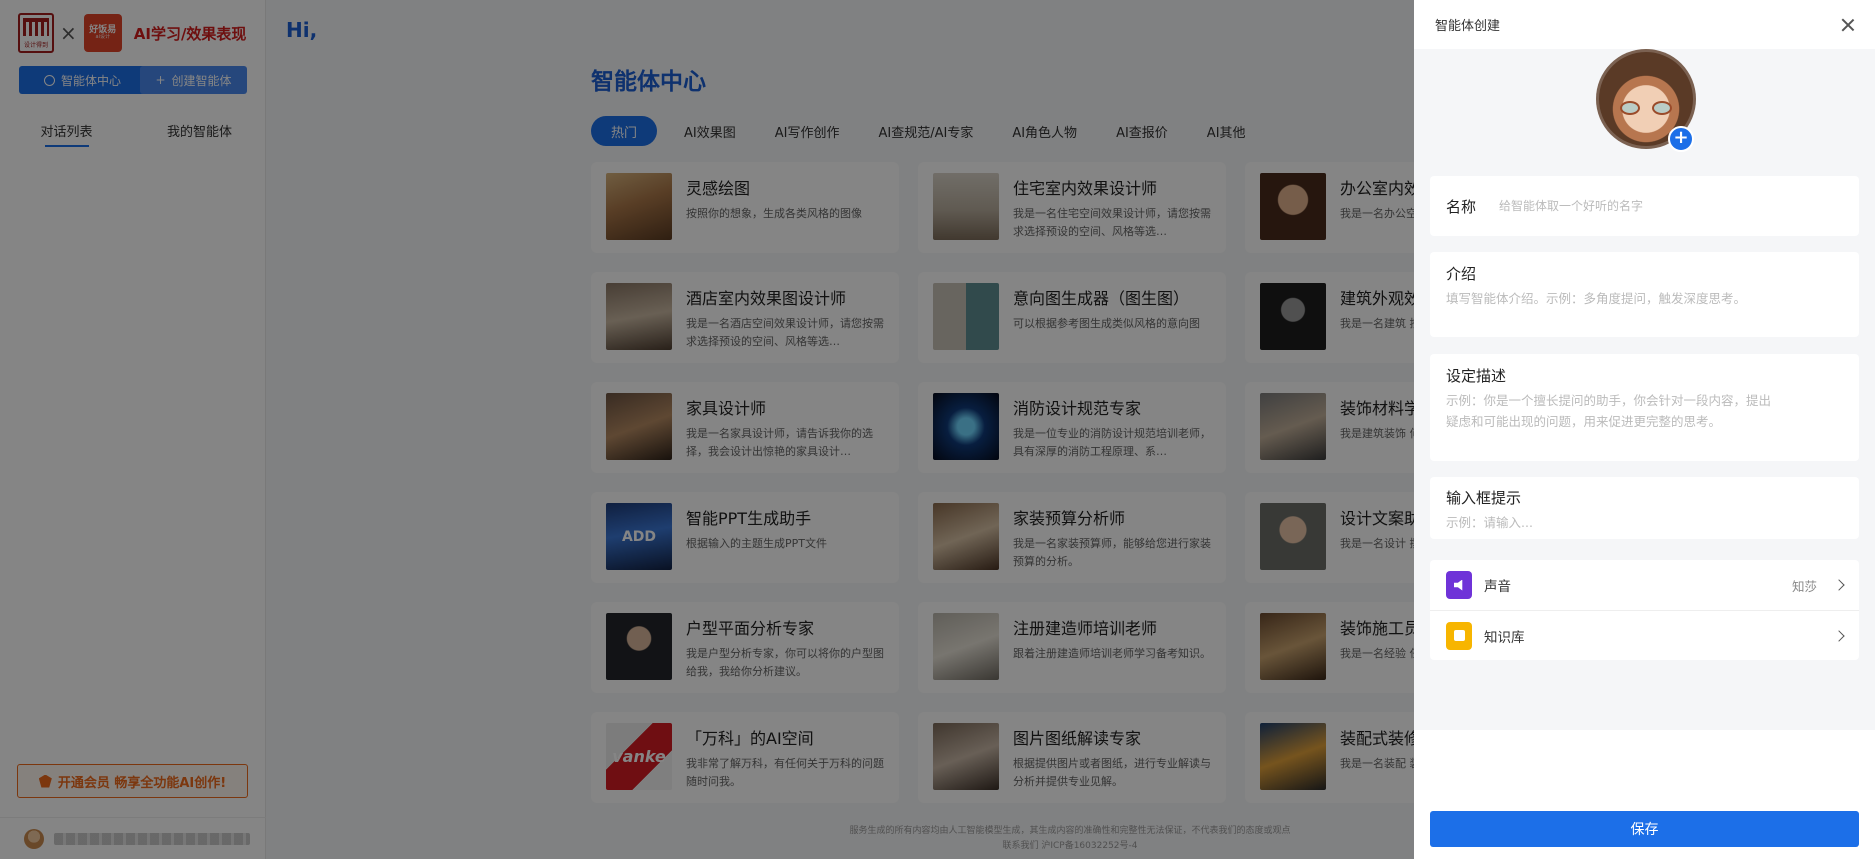 This screenshot has height=859, width=1875. Describe the element at coordinates (1646, 108) in the screenshot. I see `glasses-icon` at that location.